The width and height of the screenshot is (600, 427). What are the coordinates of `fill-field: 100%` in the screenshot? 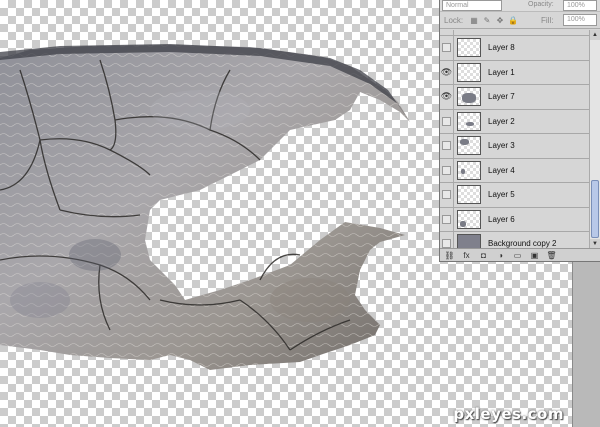 It's located at (580, 20).